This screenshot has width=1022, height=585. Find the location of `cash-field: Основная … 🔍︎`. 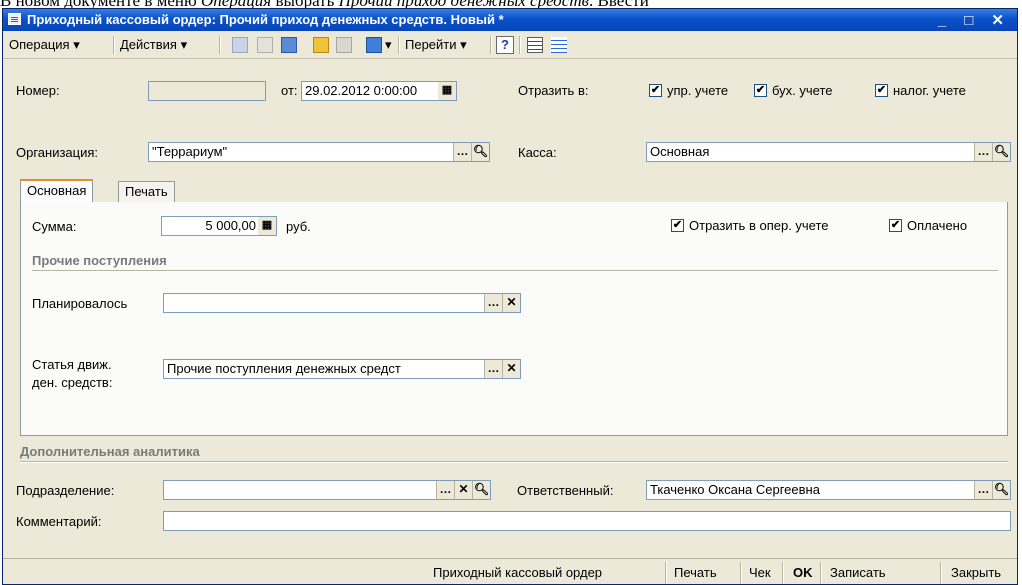

cash-field: Основная … 🔍︎ is located at coordinates (828, 152).